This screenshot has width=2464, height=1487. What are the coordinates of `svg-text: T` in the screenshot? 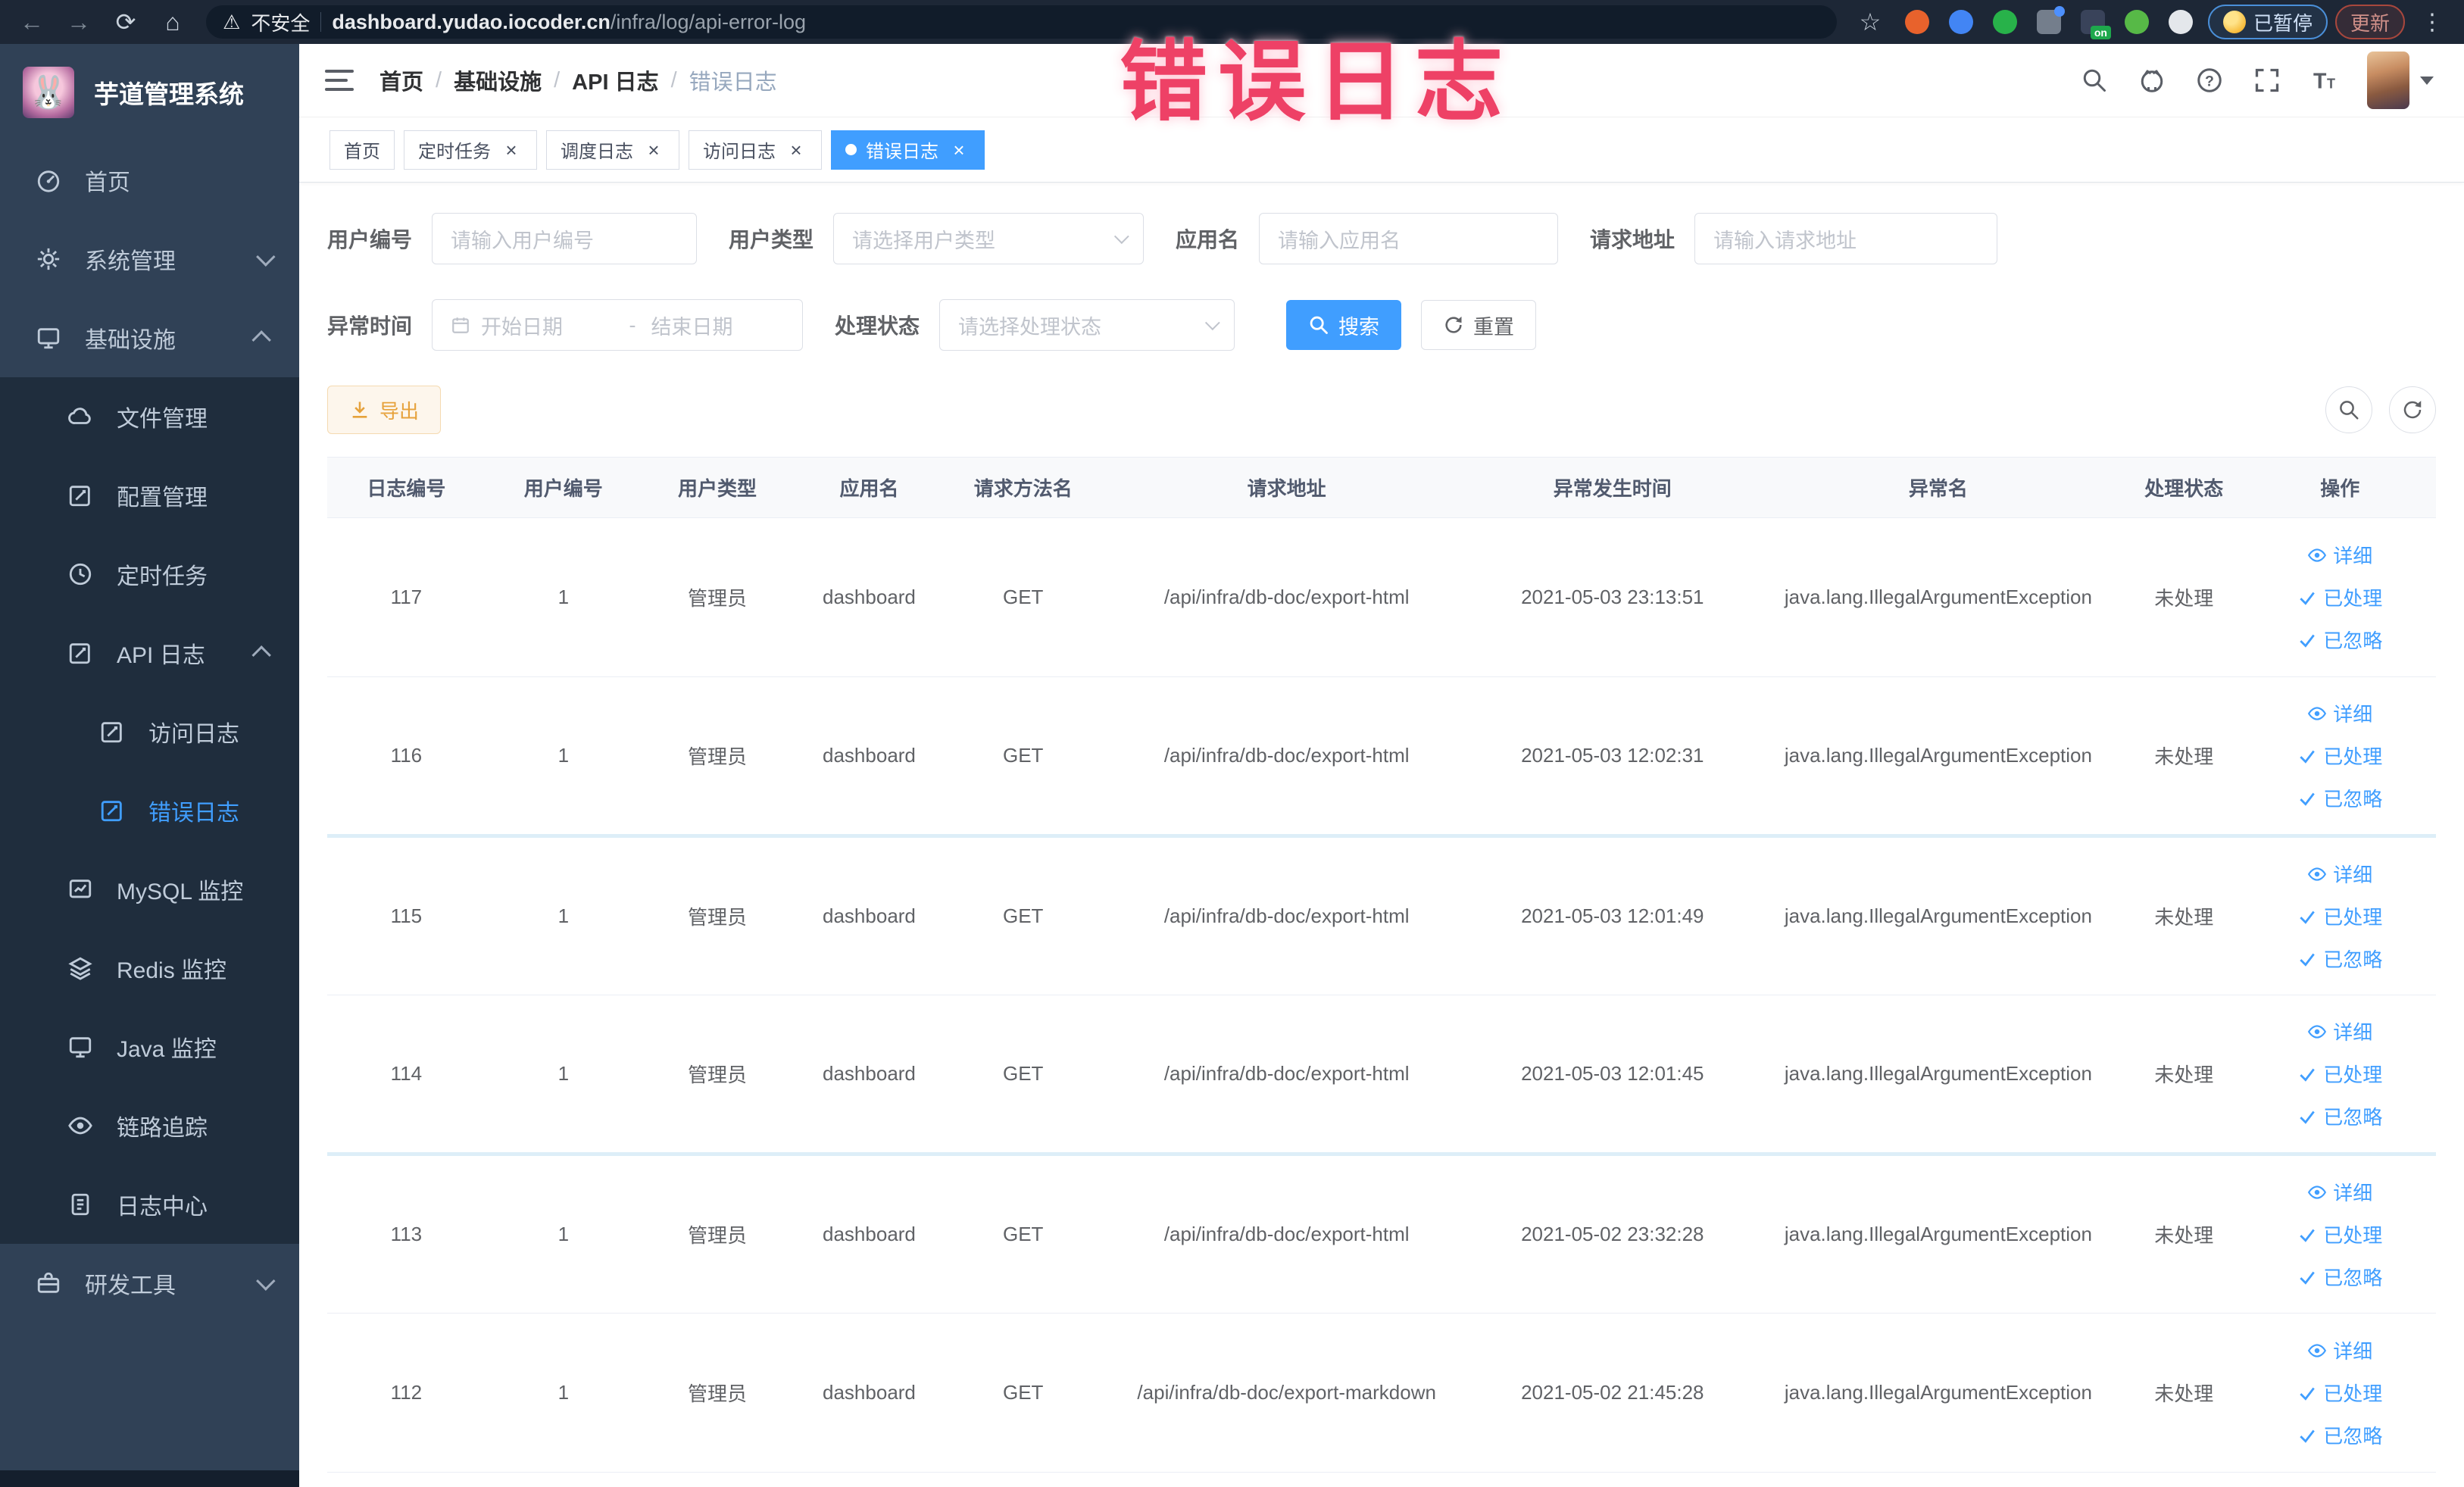 It's located at (2331, 84).